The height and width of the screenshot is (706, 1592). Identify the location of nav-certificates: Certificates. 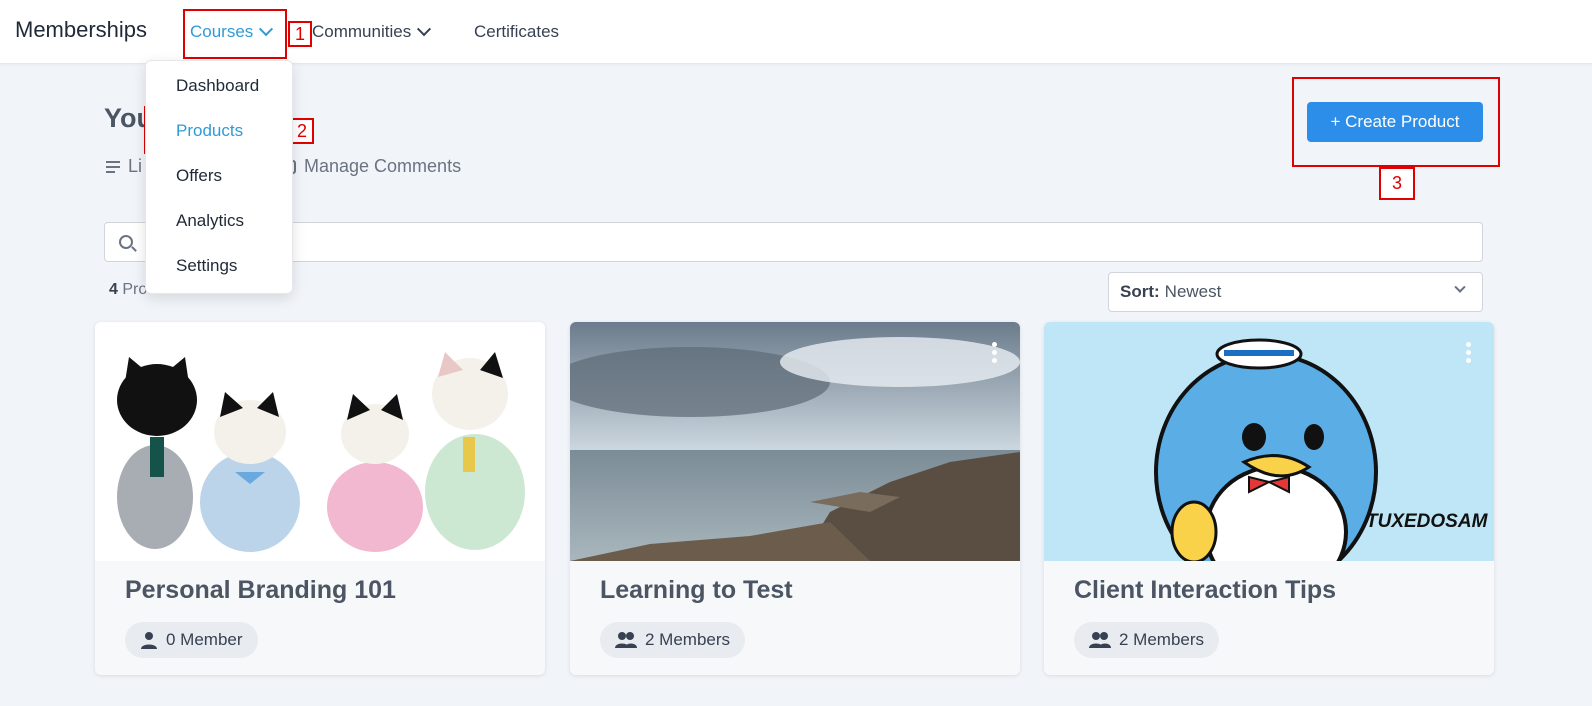
(516, 32).